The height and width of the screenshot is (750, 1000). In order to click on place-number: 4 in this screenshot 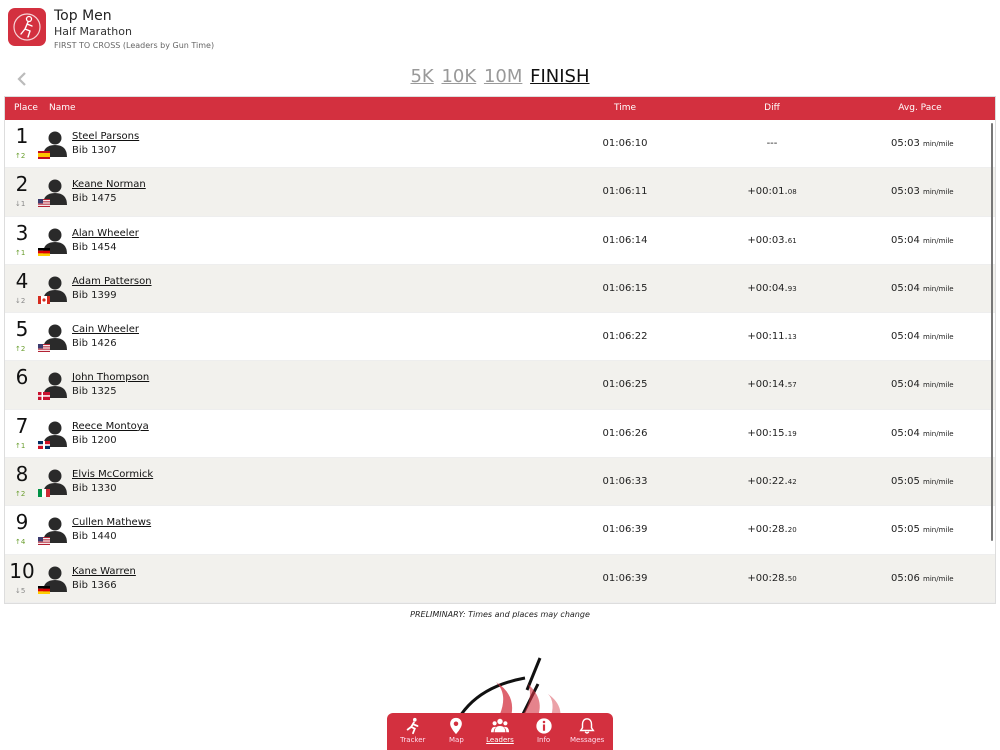, I will do `click(22, 280)`.